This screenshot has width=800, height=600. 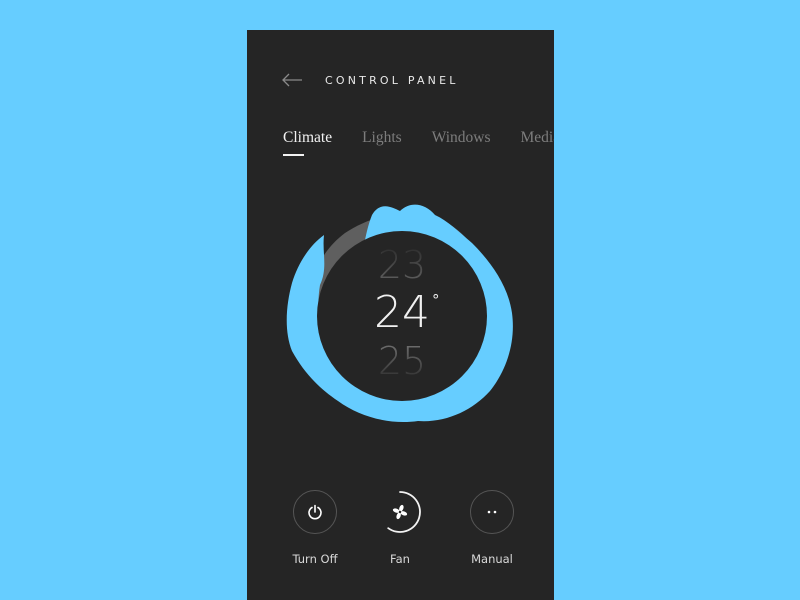 I want to click on manual-control: Manual, so click(x=492, y=528).